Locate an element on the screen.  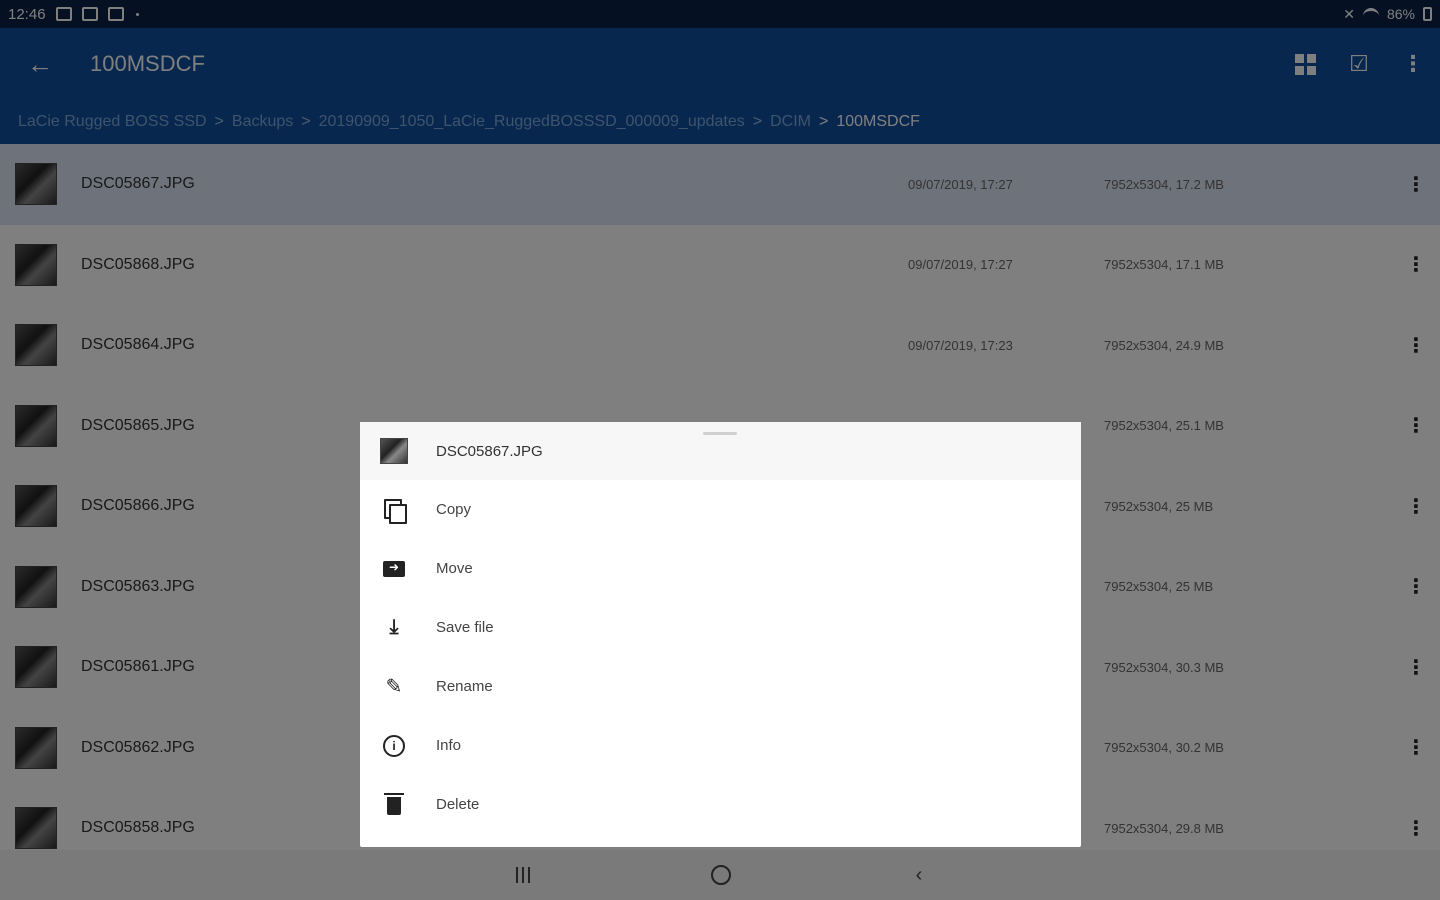
sheet-file-thumbnail is located at coordinates (394, 451).